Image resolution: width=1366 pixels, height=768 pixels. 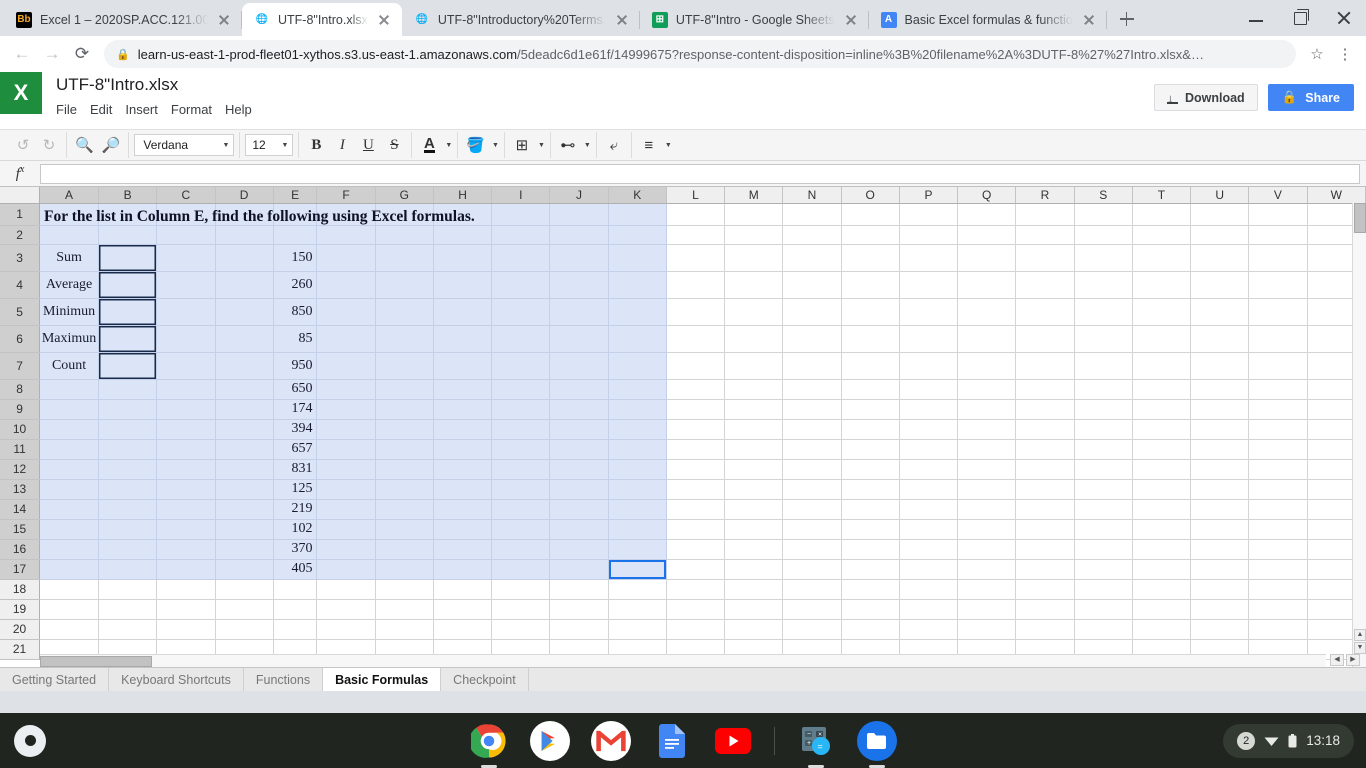 I want to click on cell-s15, so click(x=1103, y=529).